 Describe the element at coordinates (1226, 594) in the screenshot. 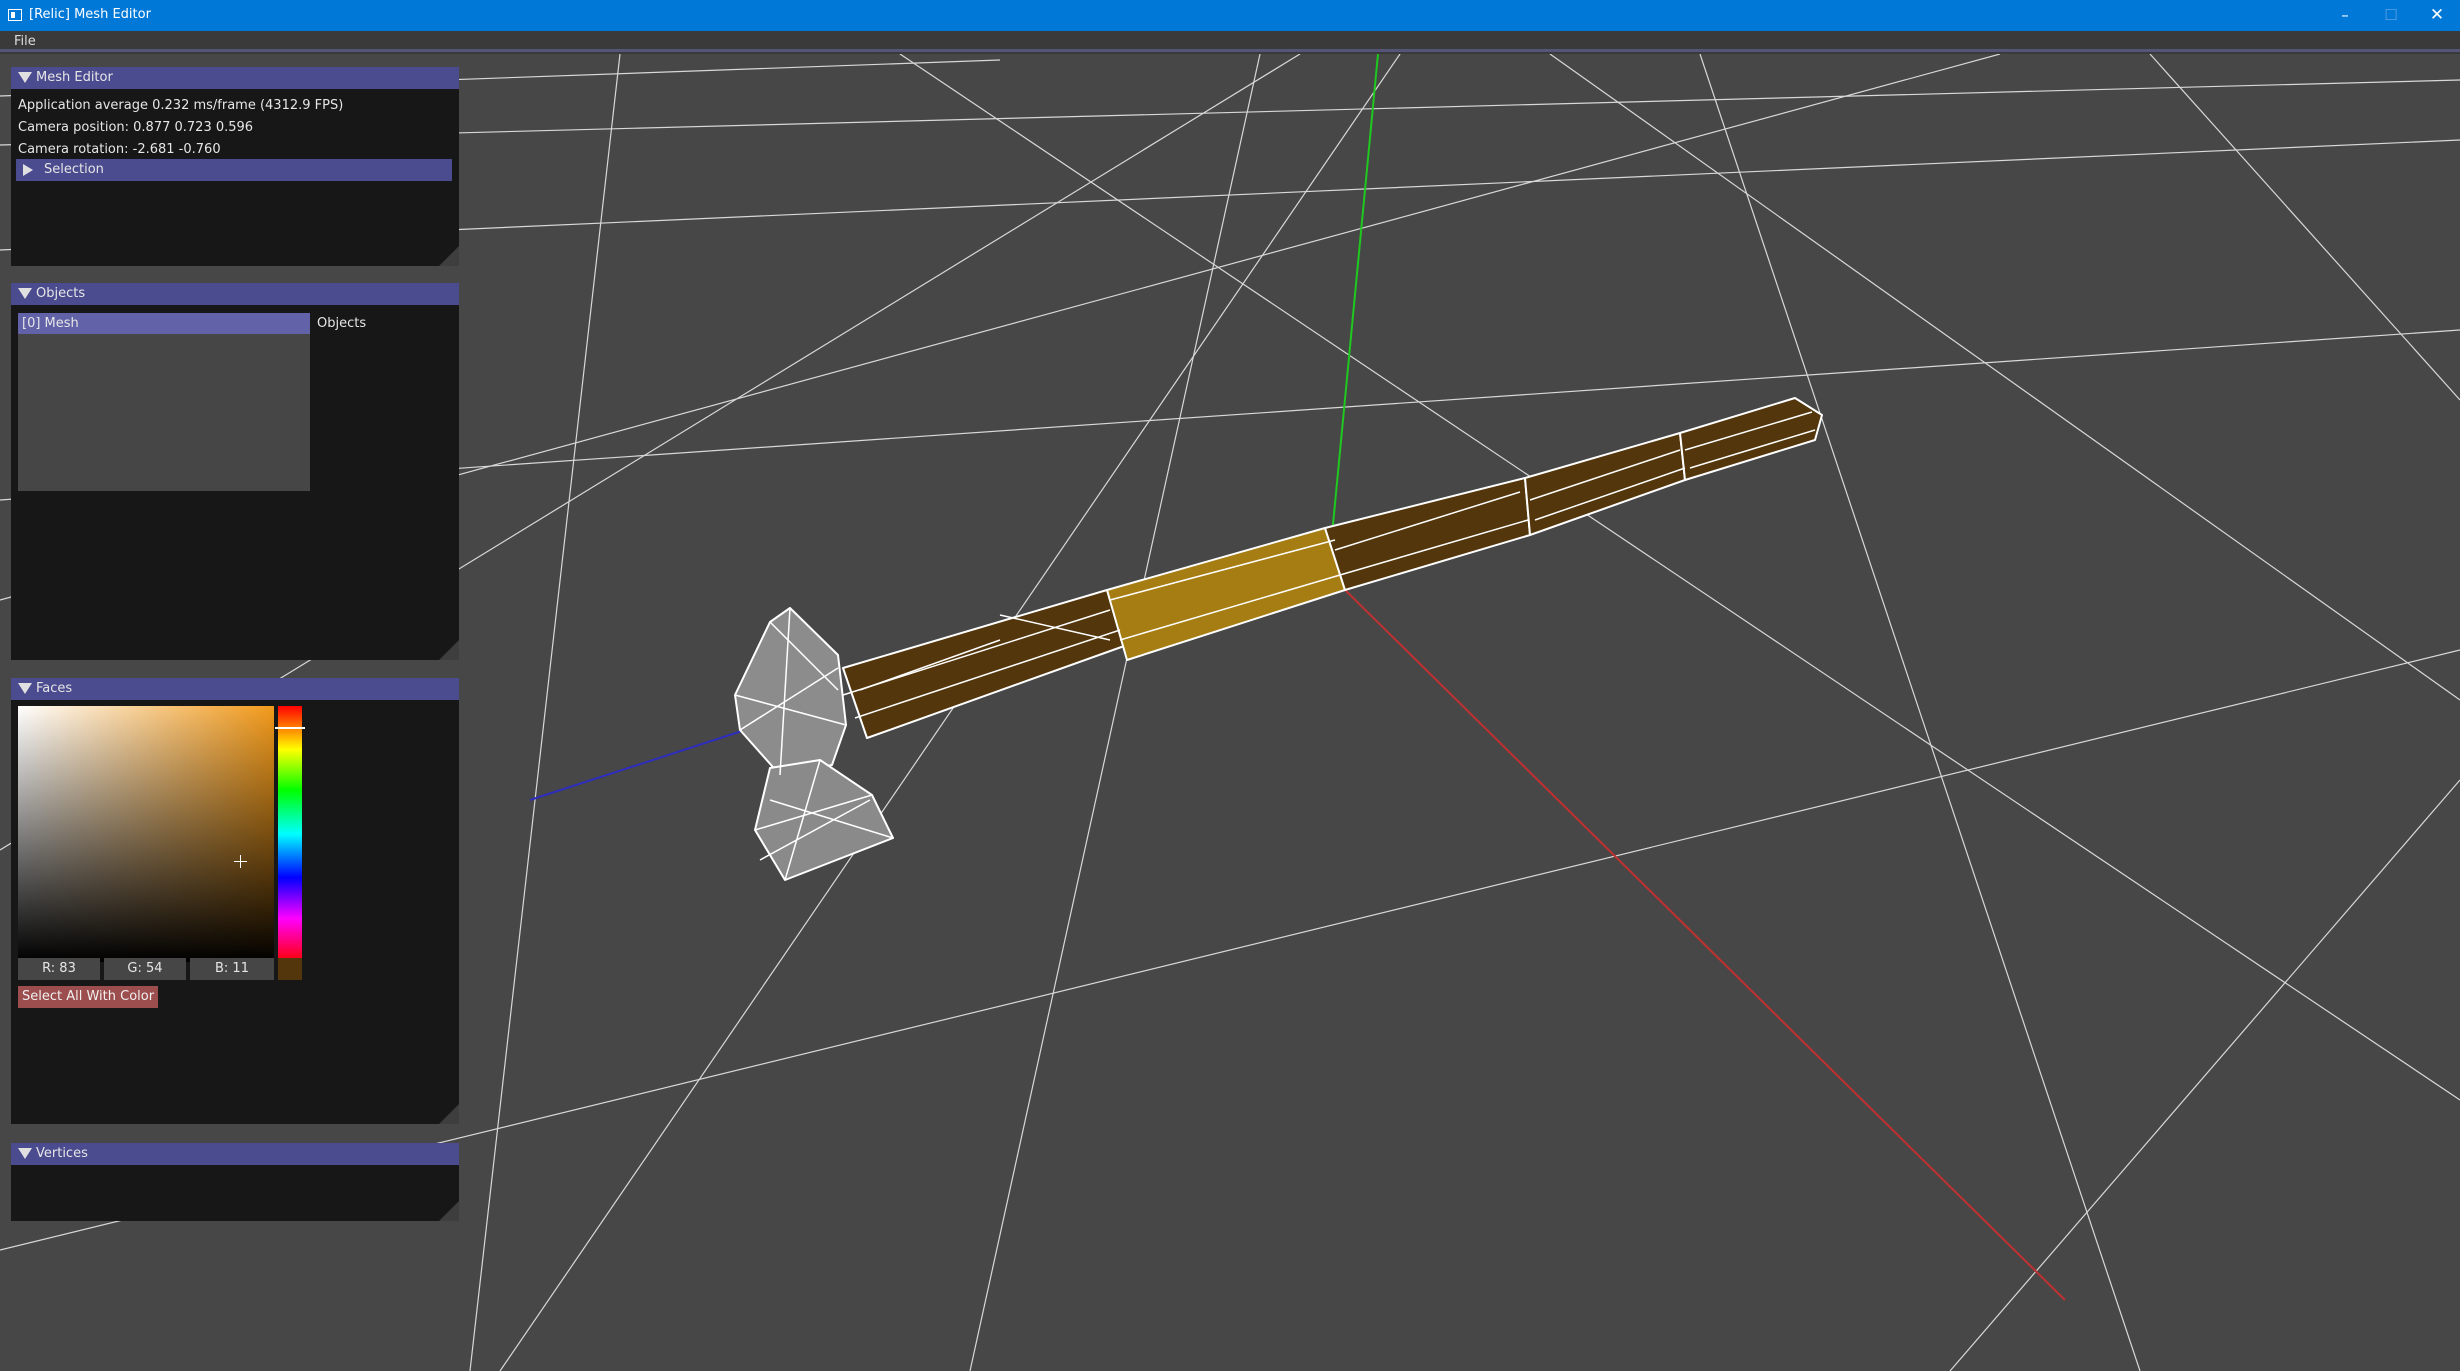

I see `handle-segment-2-selected` at that location.